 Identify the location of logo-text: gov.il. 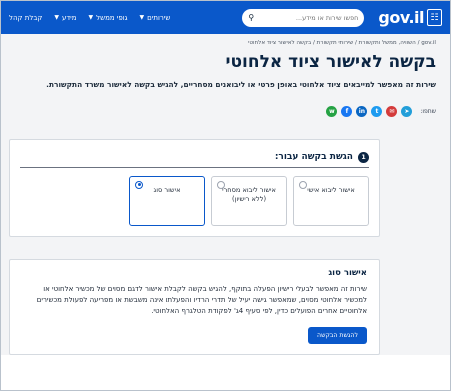
(401, 17).